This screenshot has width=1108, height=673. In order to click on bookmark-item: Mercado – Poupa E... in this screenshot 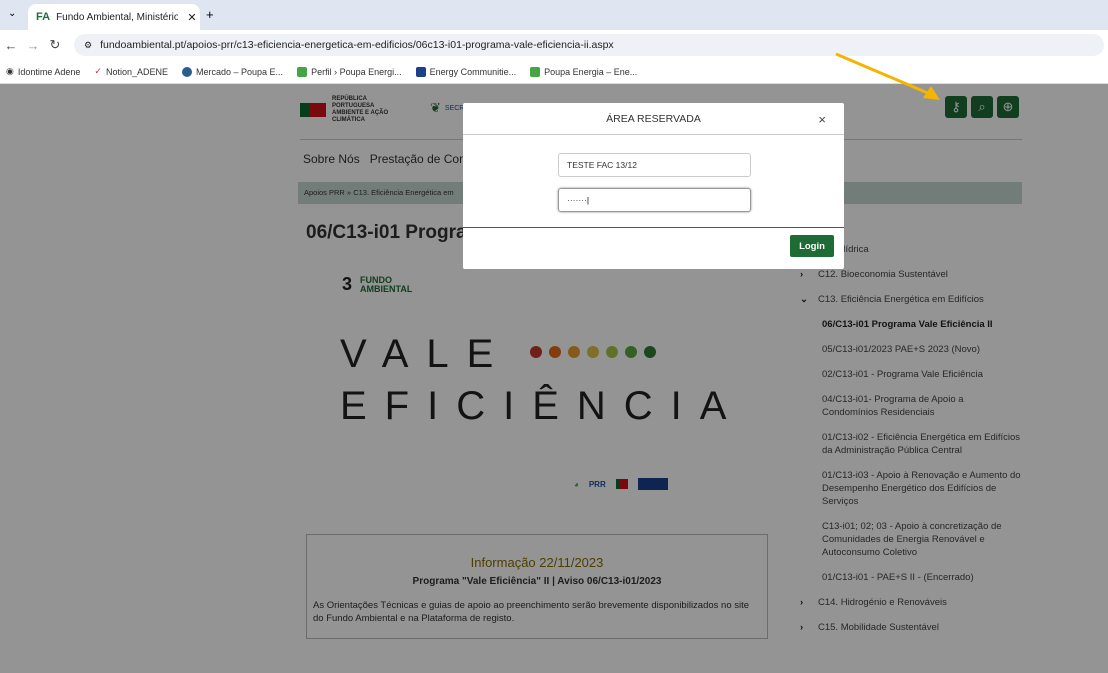, I will do `click(232, 71)`.